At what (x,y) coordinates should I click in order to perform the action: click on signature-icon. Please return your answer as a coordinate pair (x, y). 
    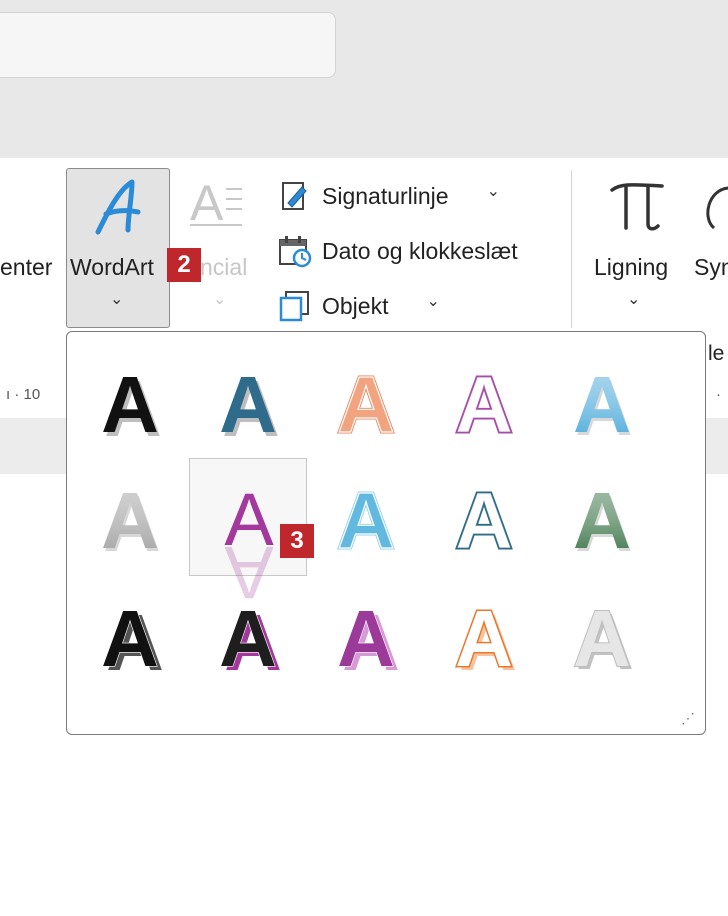
    Looking at the image, I should click on (294, 196).